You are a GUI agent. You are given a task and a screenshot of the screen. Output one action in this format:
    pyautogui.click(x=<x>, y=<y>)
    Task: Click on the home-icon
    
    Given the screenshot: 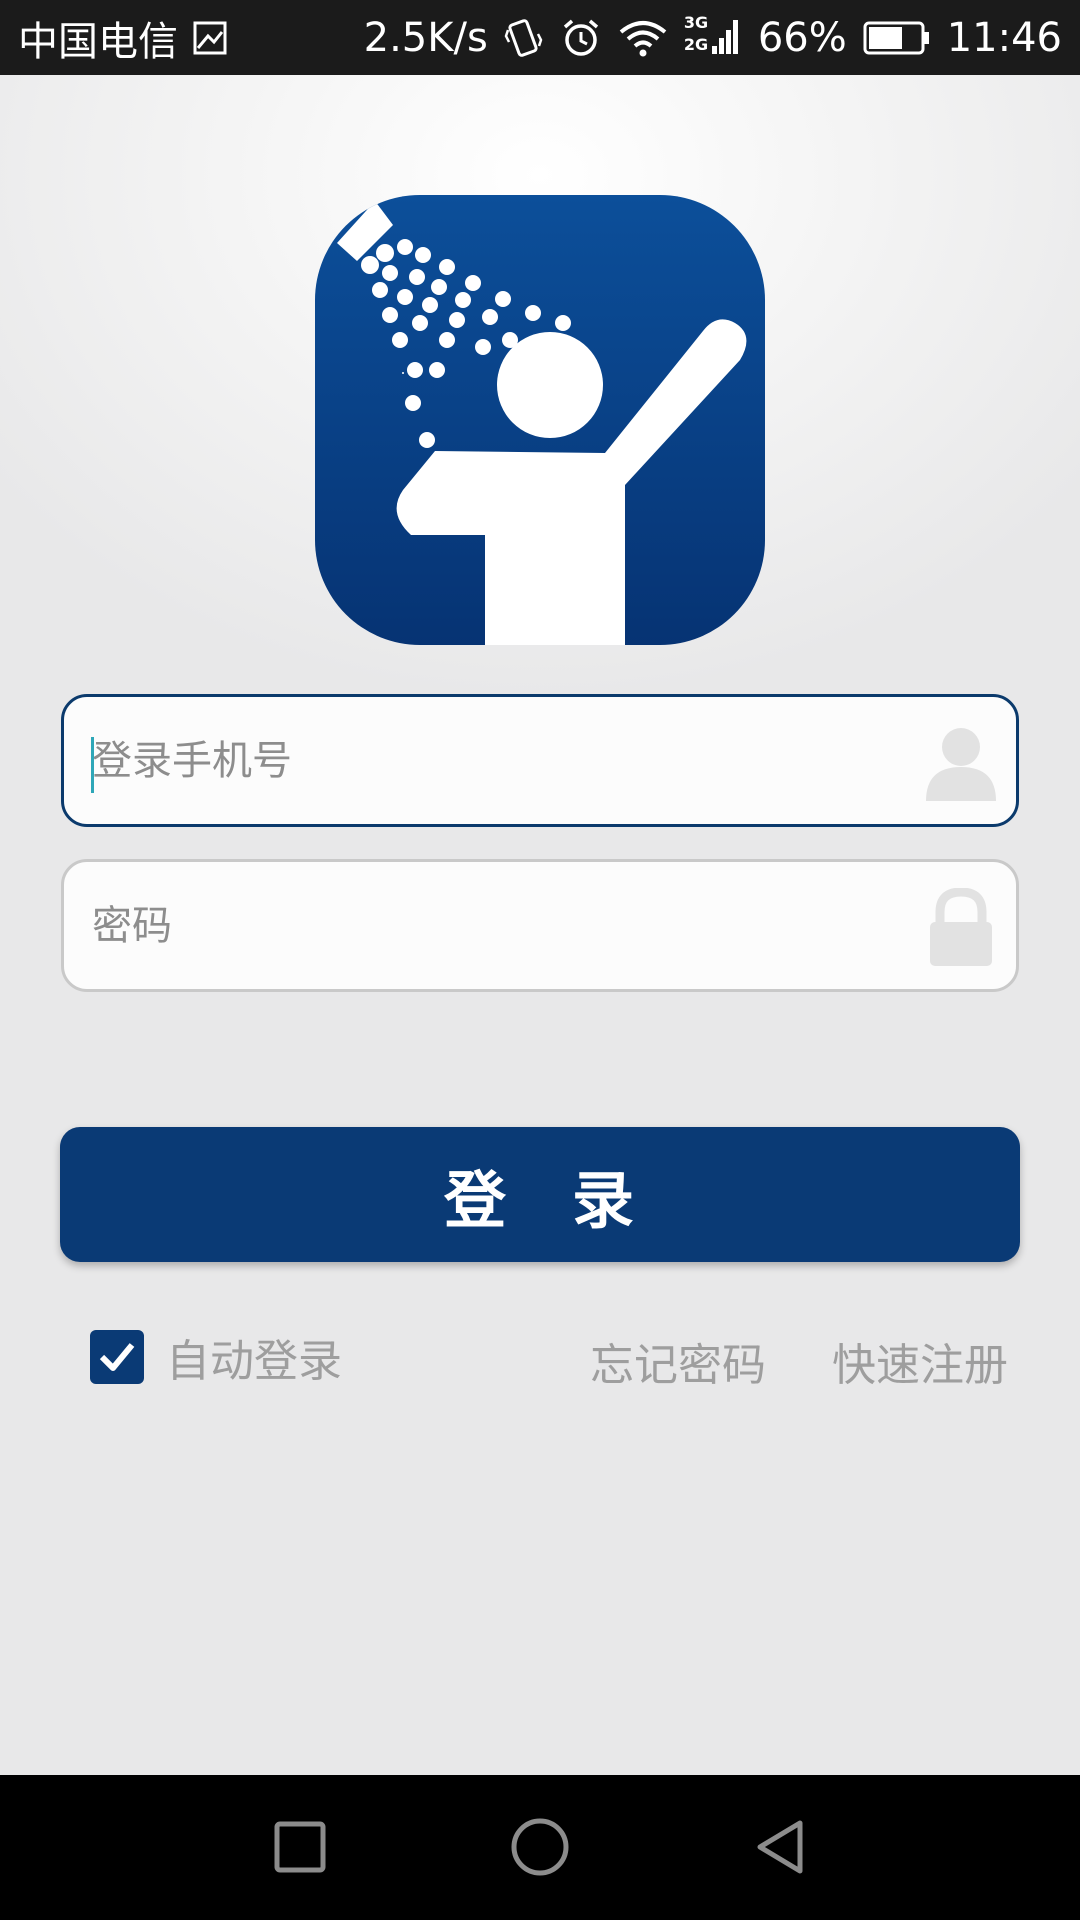 What is the action you would take?
    pyautogui.click(x=540, y=1847)
    